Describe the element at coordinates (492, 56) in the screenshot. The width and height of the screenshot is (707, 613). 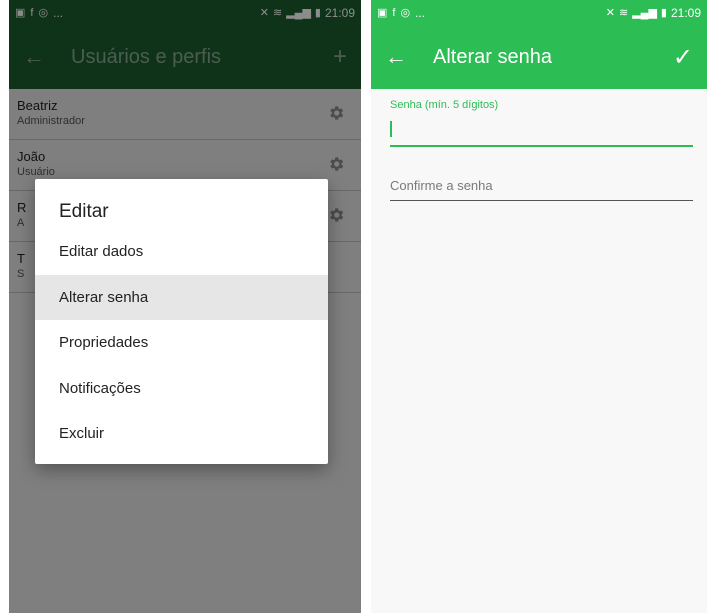
I see `page-title: Alterar senha` at that location.